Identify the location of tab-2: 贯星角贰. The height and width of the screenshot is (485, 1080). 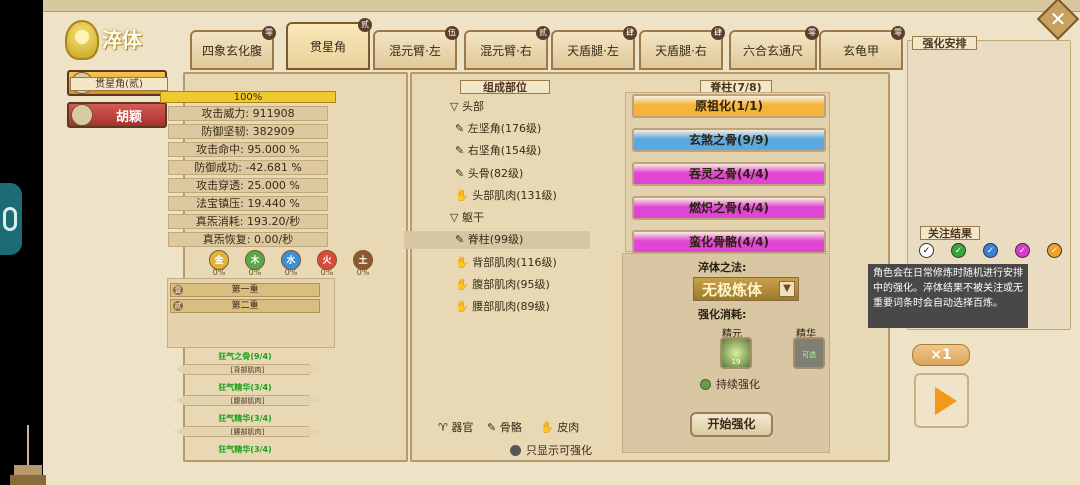
(329, 44).